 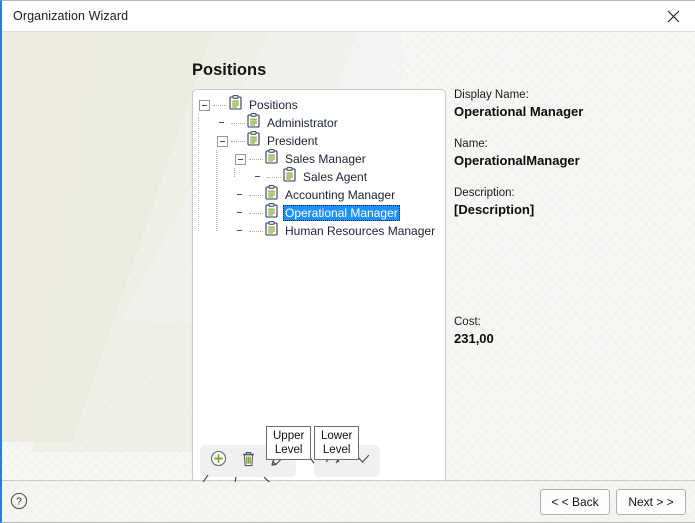 I want to click on name-value: OperationalManager, so click(x=517, y=160).